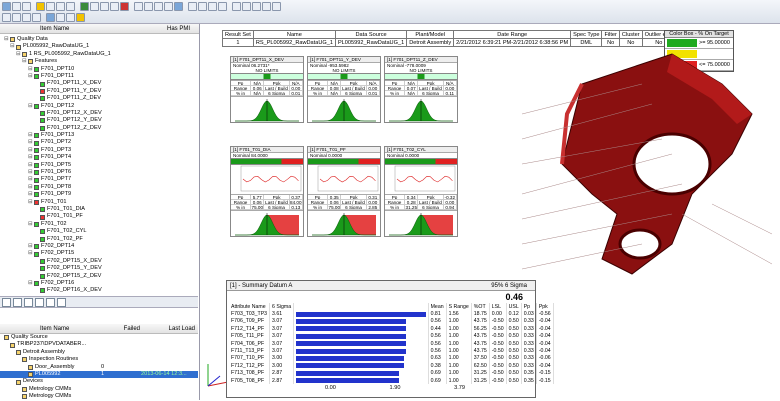  What do you see at coordinates (17, 302) in the screenshot?
I see `collapse-icon` at bounding box center [17, 302].